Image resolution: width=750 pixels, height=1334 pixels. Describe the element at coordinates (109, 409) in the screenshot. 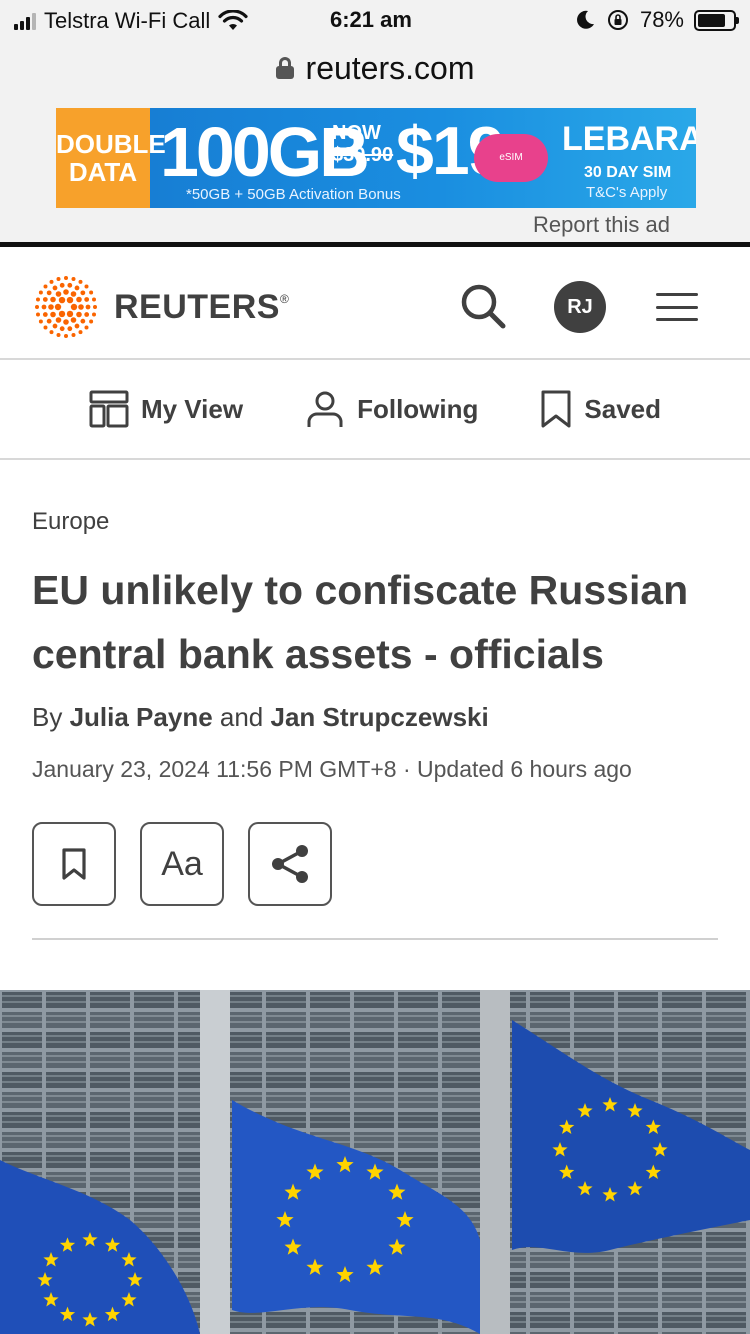

I see `layout-icon` at that location.